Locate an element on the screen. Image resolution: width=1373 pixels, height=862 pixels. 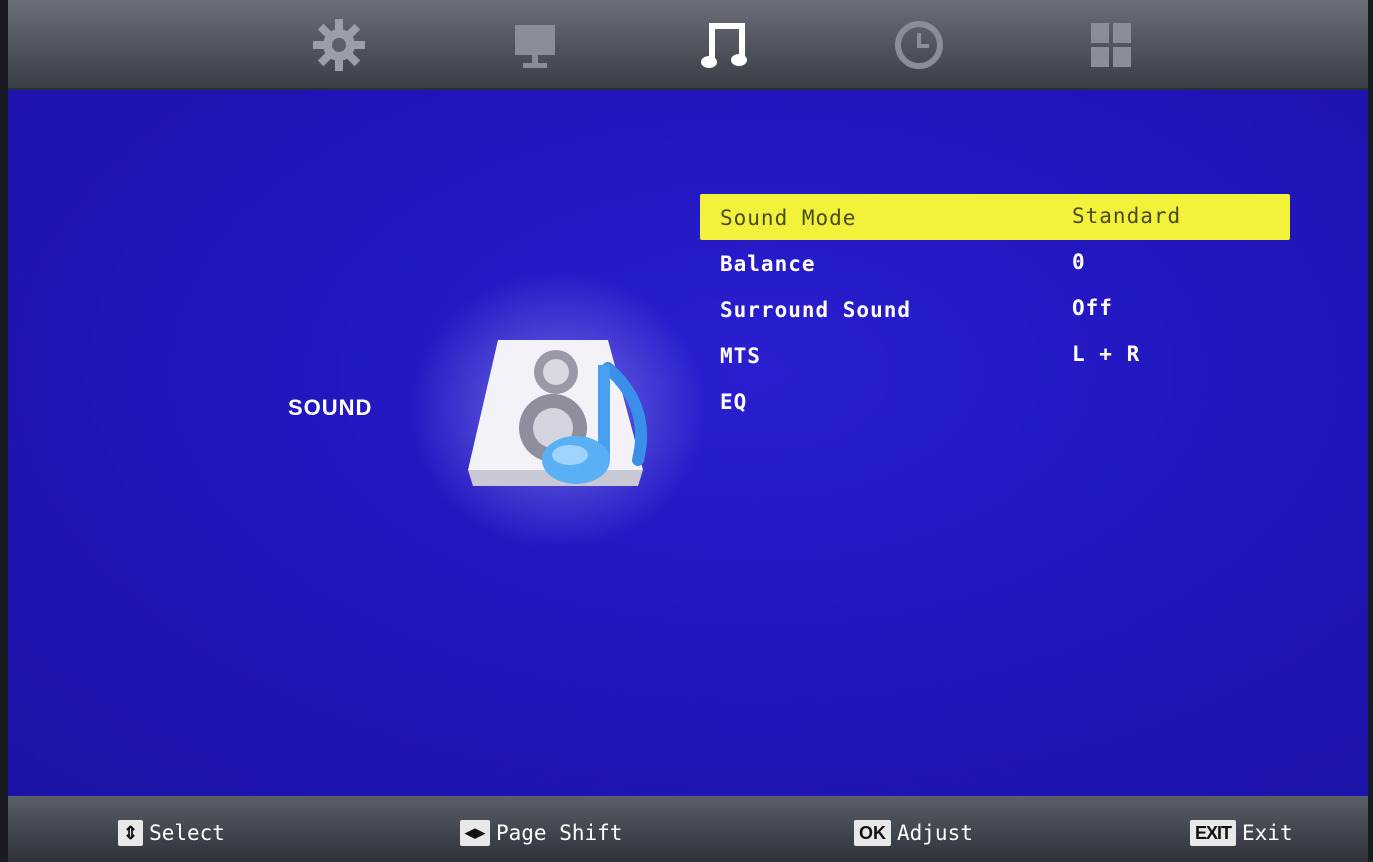
exit-key-icon: EXIT is located at coordinates (1213, 833).